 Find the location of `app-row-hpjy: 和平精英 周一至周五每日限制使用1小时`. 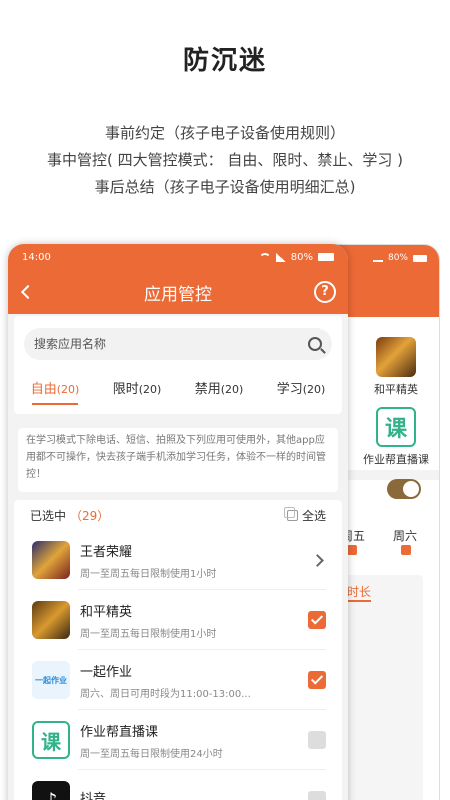

app-row-hpjy: 和平精英 周一至周五每日限制使用1小时 is located at coordinates (178, 620).